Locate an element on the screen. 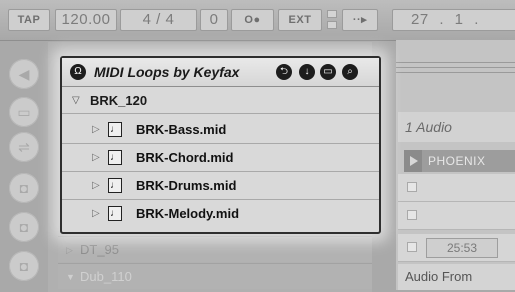 This screenshot has width=515, height=292. popup-header: Ω MIDI Loops by Keyfax ⮌ ↓ ▭ ⌕ is located at coordinates (220, 72).